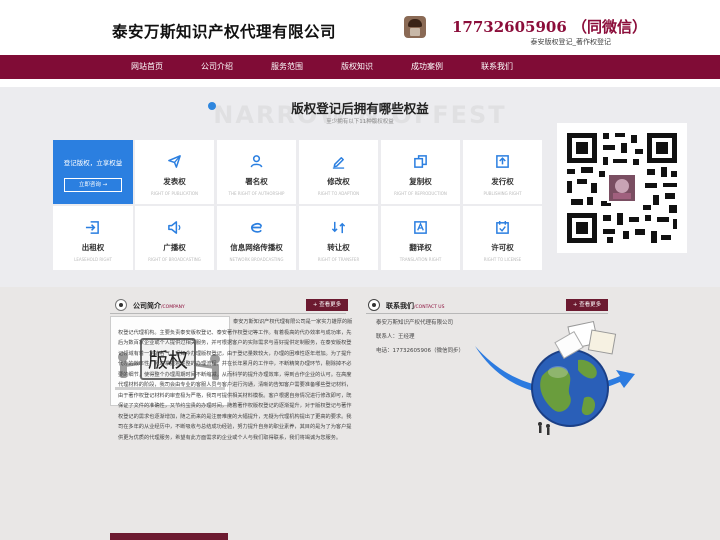  What do you see at coordinates (174, 227) in the screenshot?
I see `broadcast-icon` at bounding box center [174, 227].